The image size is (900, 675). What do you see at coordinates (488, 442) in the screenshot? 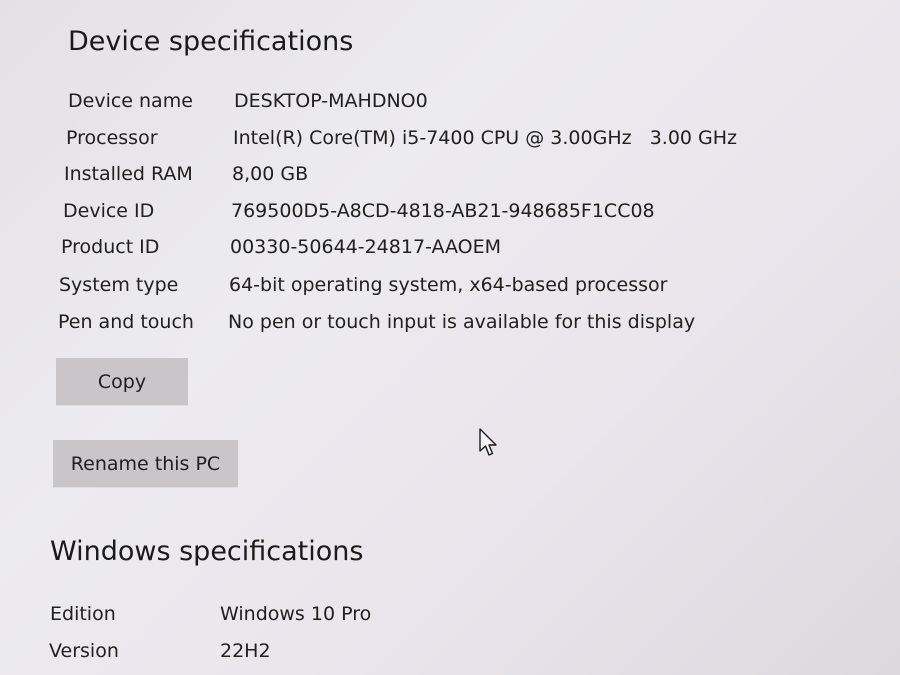
I see `mouse-pointer-icon` at bounding box center [488, 442].